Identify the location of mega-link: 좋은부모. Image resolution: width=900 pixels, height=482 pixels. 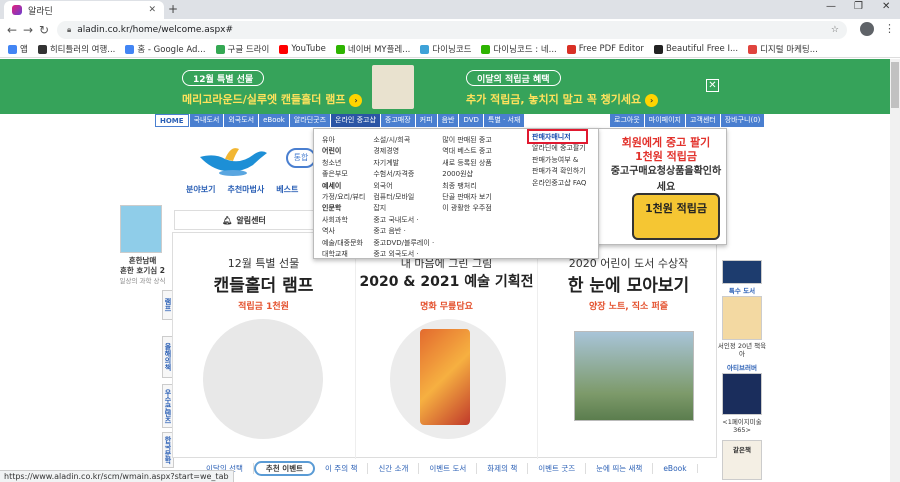
(343, 174).